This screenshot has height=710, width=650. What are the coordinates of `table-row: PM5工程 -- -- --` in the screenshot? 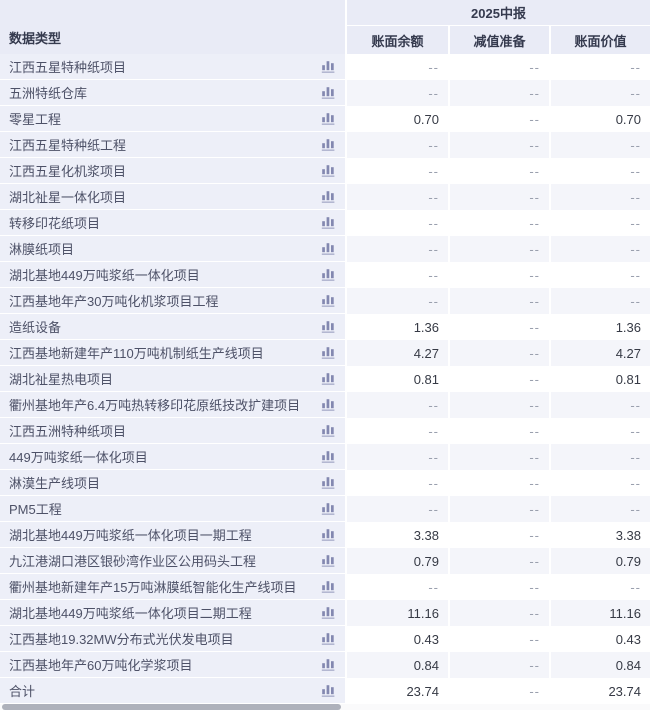 It's located at (325, 509).